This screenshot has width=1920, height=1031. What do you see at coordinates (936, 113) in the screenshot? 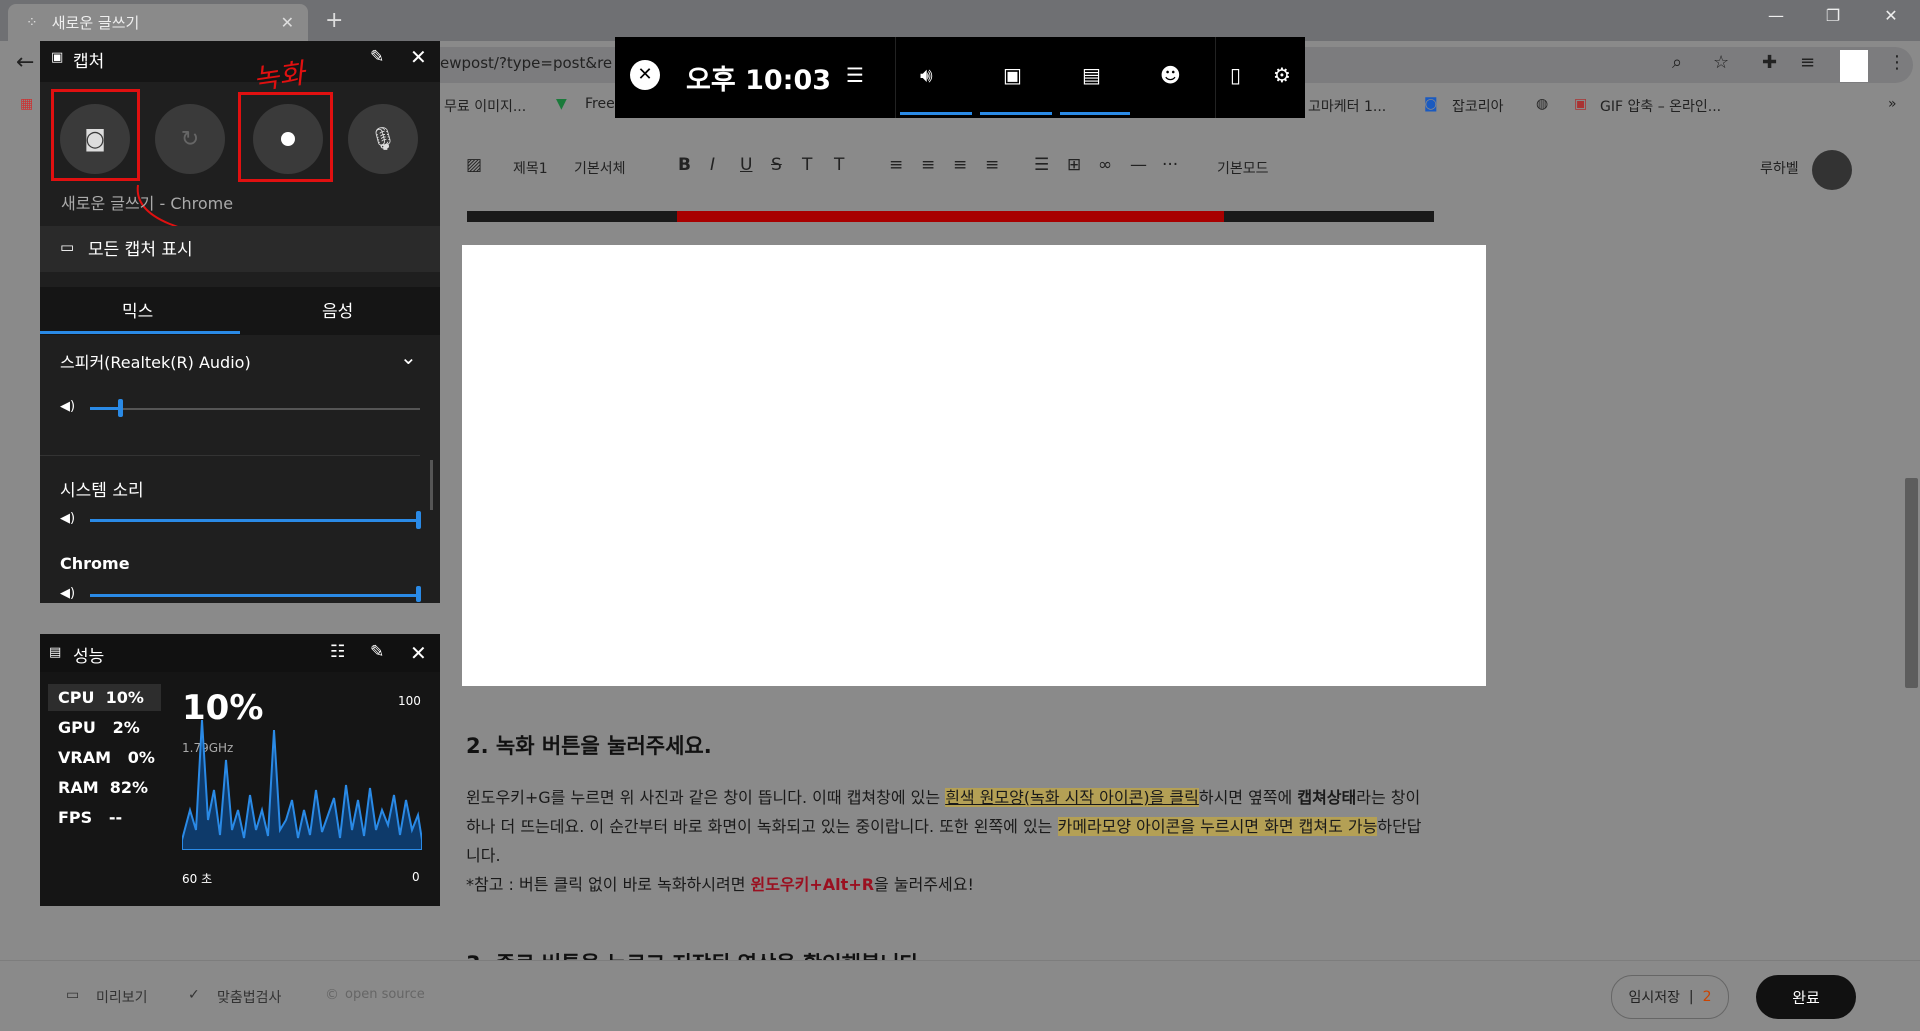
I see `audio-active-indicator` at bounding box center [936, 113].